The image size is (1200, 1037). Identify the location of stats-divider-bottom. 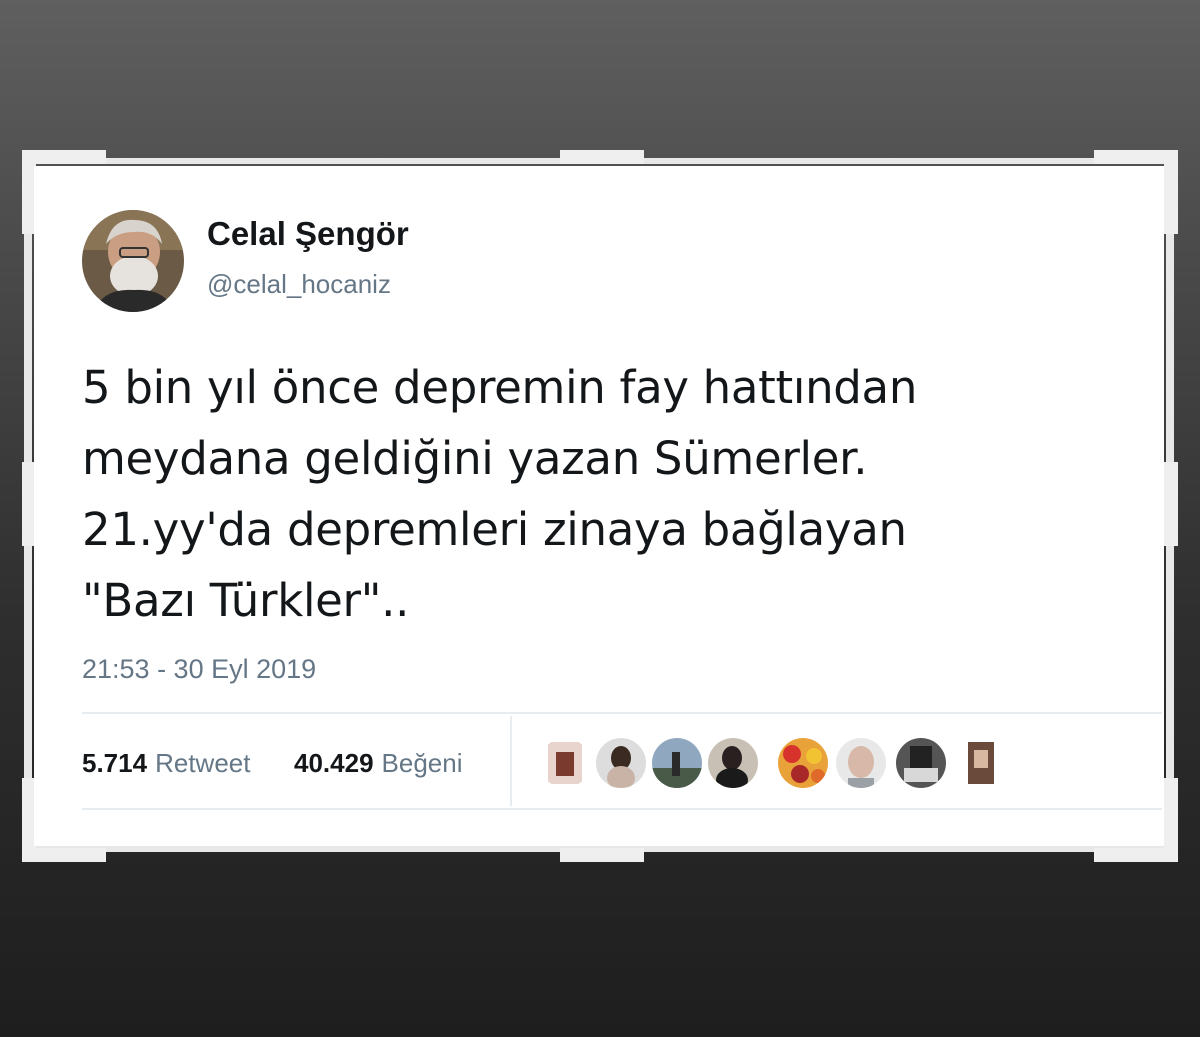
(622, 809).